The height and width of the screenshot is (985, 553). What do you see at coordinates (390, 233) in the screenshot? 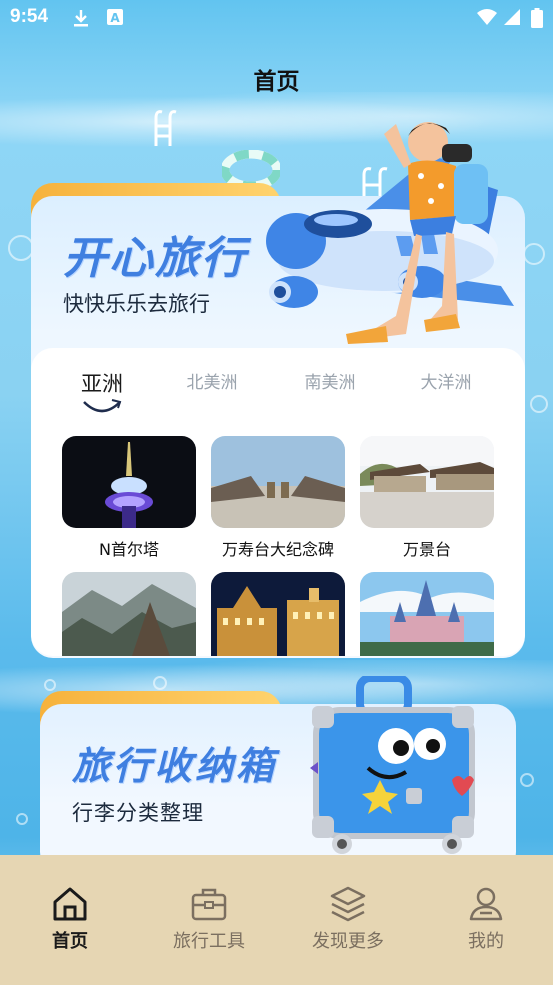
I see `airplane-traveler-illustration` at bounding box center [390, 233].